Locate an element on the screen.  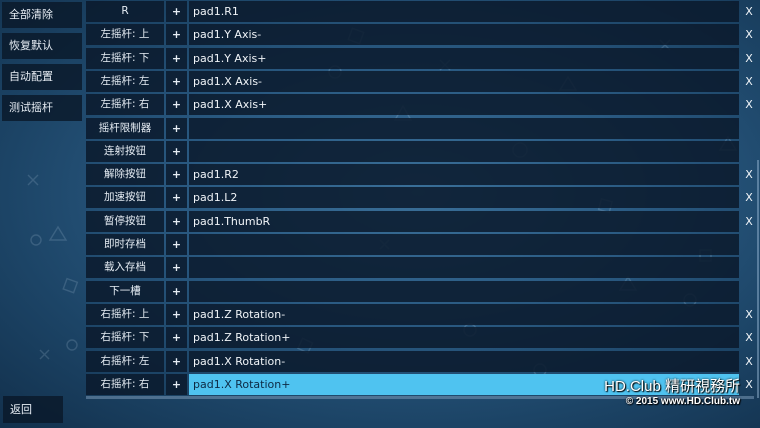
mapping-row: 右摇杆: 左 + pad1.X Rotation- X is located at coordinates (423, 361).